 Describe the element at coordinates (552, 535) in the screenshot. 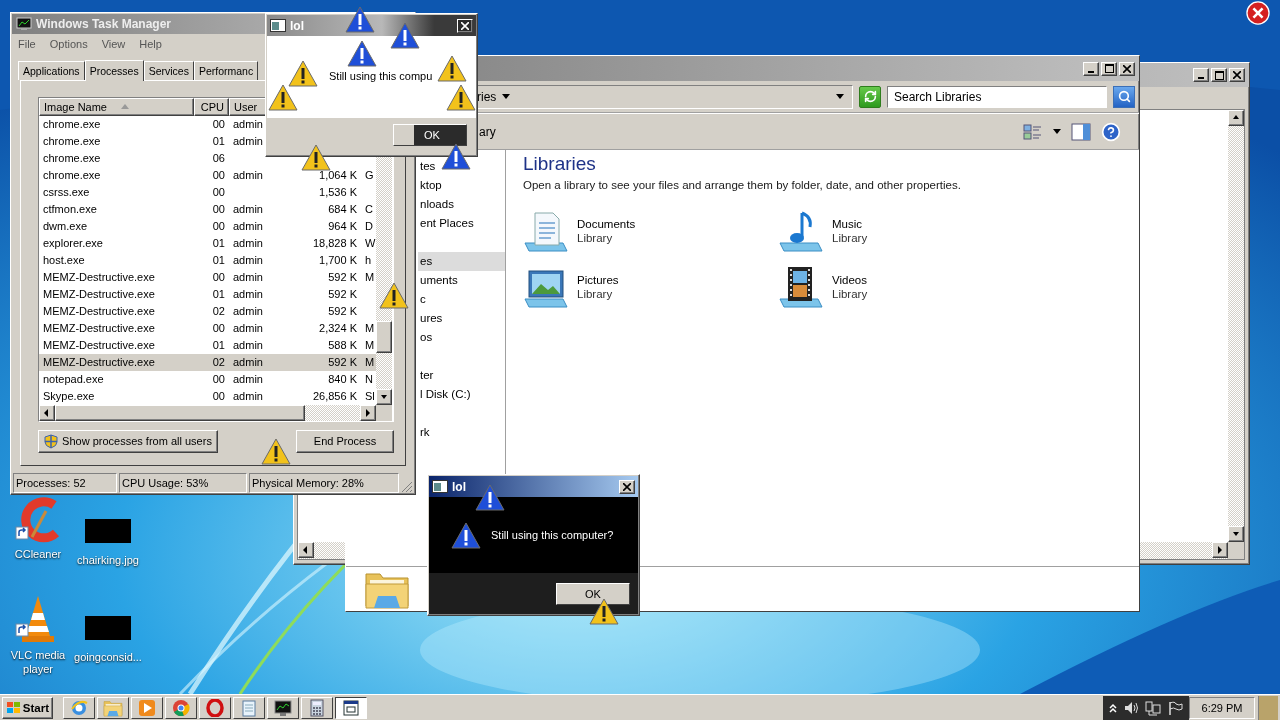

I see `dialog-message: Still using this computer?` at that location.